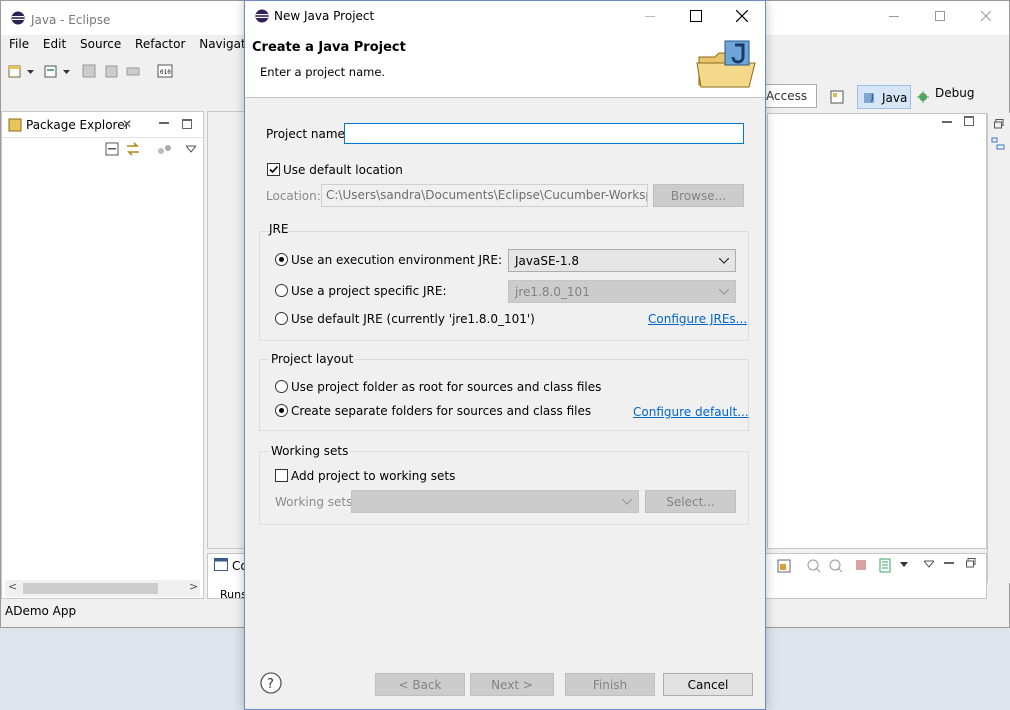  What do you see at coordinates (233, 594) in the screenshot?
I see `console-output: Runs` at bounding box center [233, 594].